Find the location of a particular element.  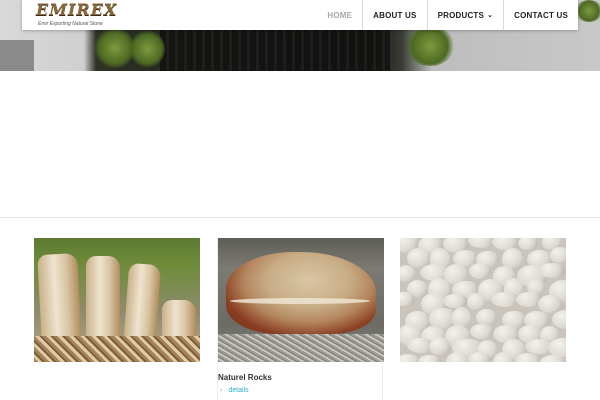

details-label: details is located at coordinates (238, 390).